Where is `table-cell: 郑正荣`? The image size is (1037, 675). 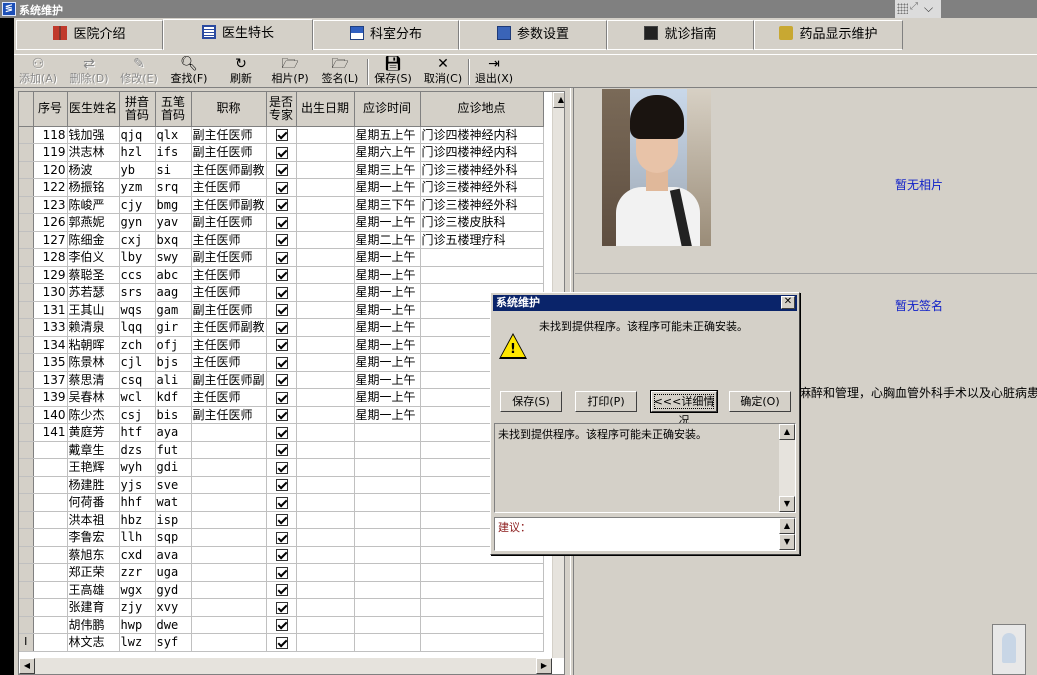
table-cell: 郑正荣 is located at coordinates (93, 572).